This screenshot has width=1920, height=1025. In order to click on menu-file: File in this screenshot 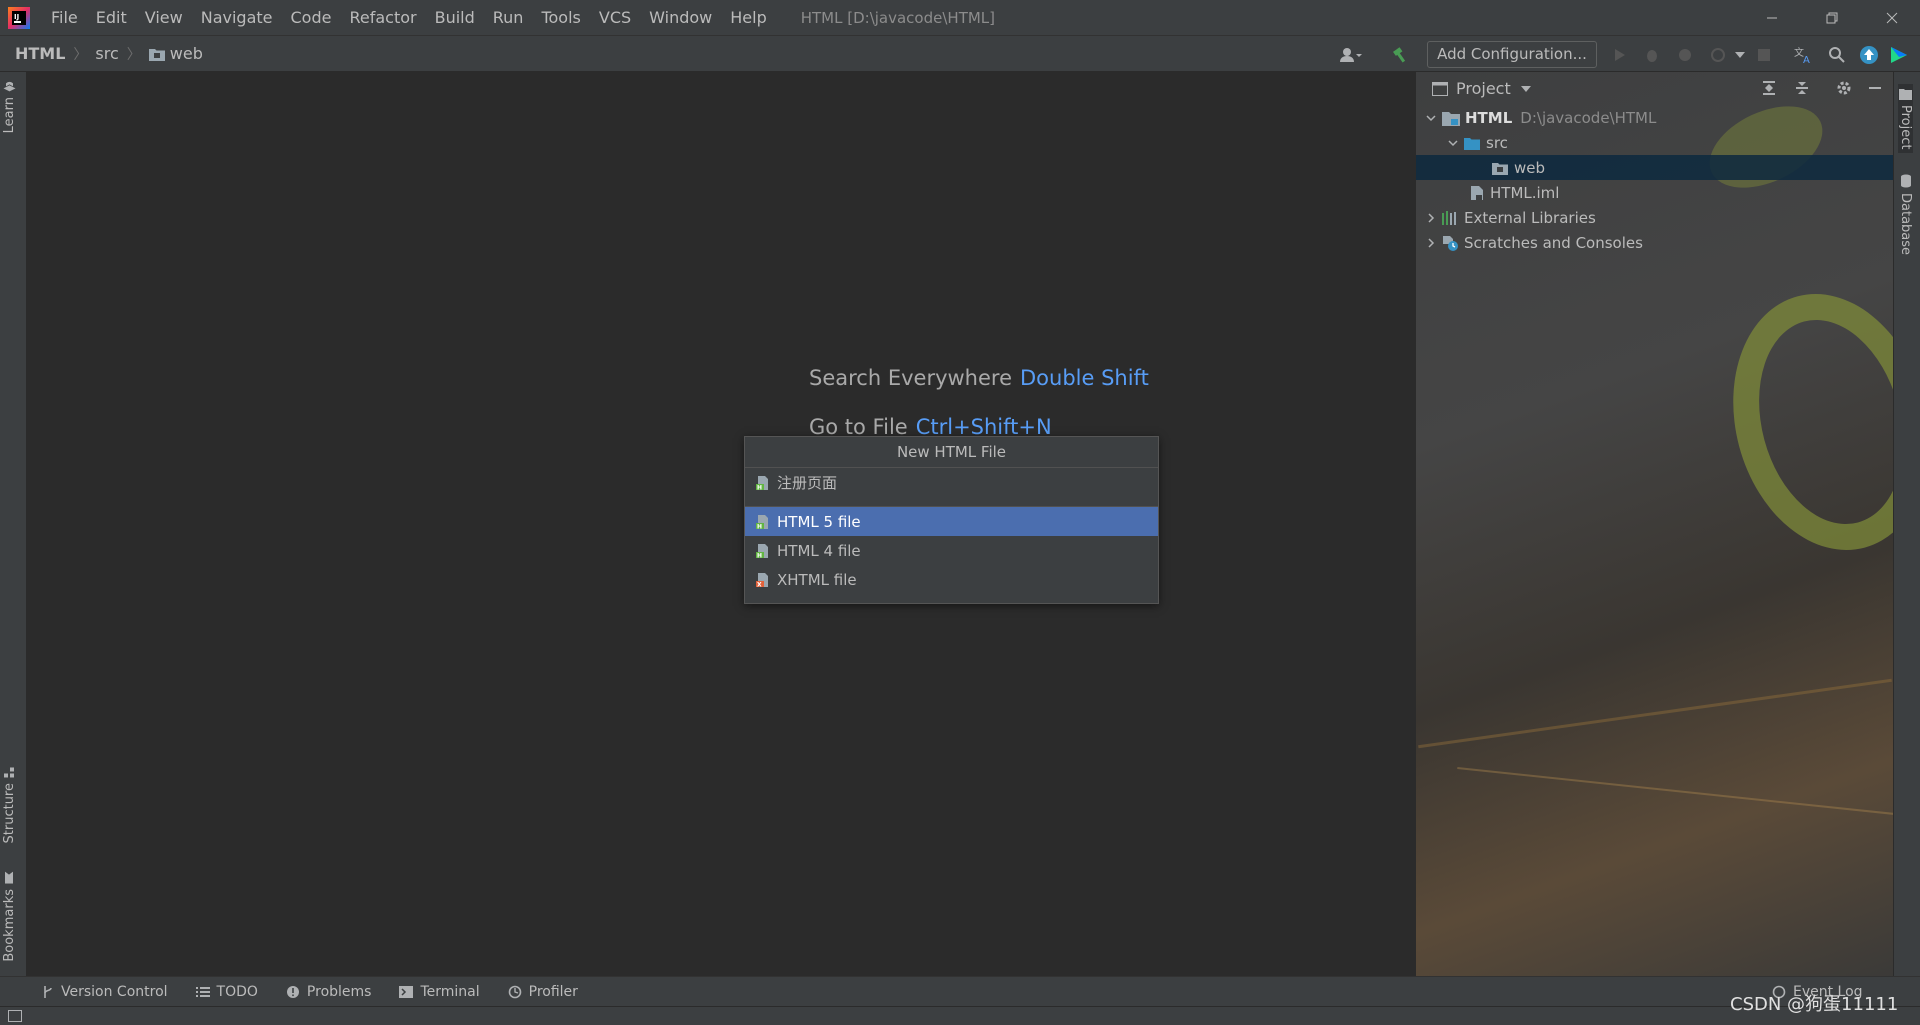, I will do `click(64, 17)`.